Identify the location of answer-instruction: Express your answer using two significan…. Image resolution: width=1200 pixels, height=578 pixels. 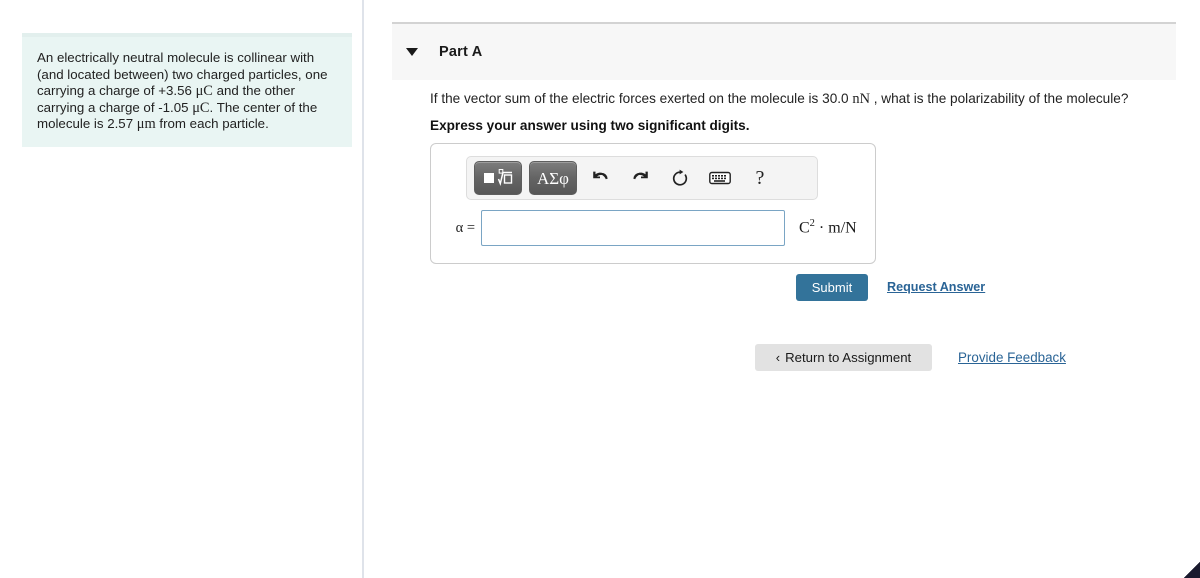
(590, 125).